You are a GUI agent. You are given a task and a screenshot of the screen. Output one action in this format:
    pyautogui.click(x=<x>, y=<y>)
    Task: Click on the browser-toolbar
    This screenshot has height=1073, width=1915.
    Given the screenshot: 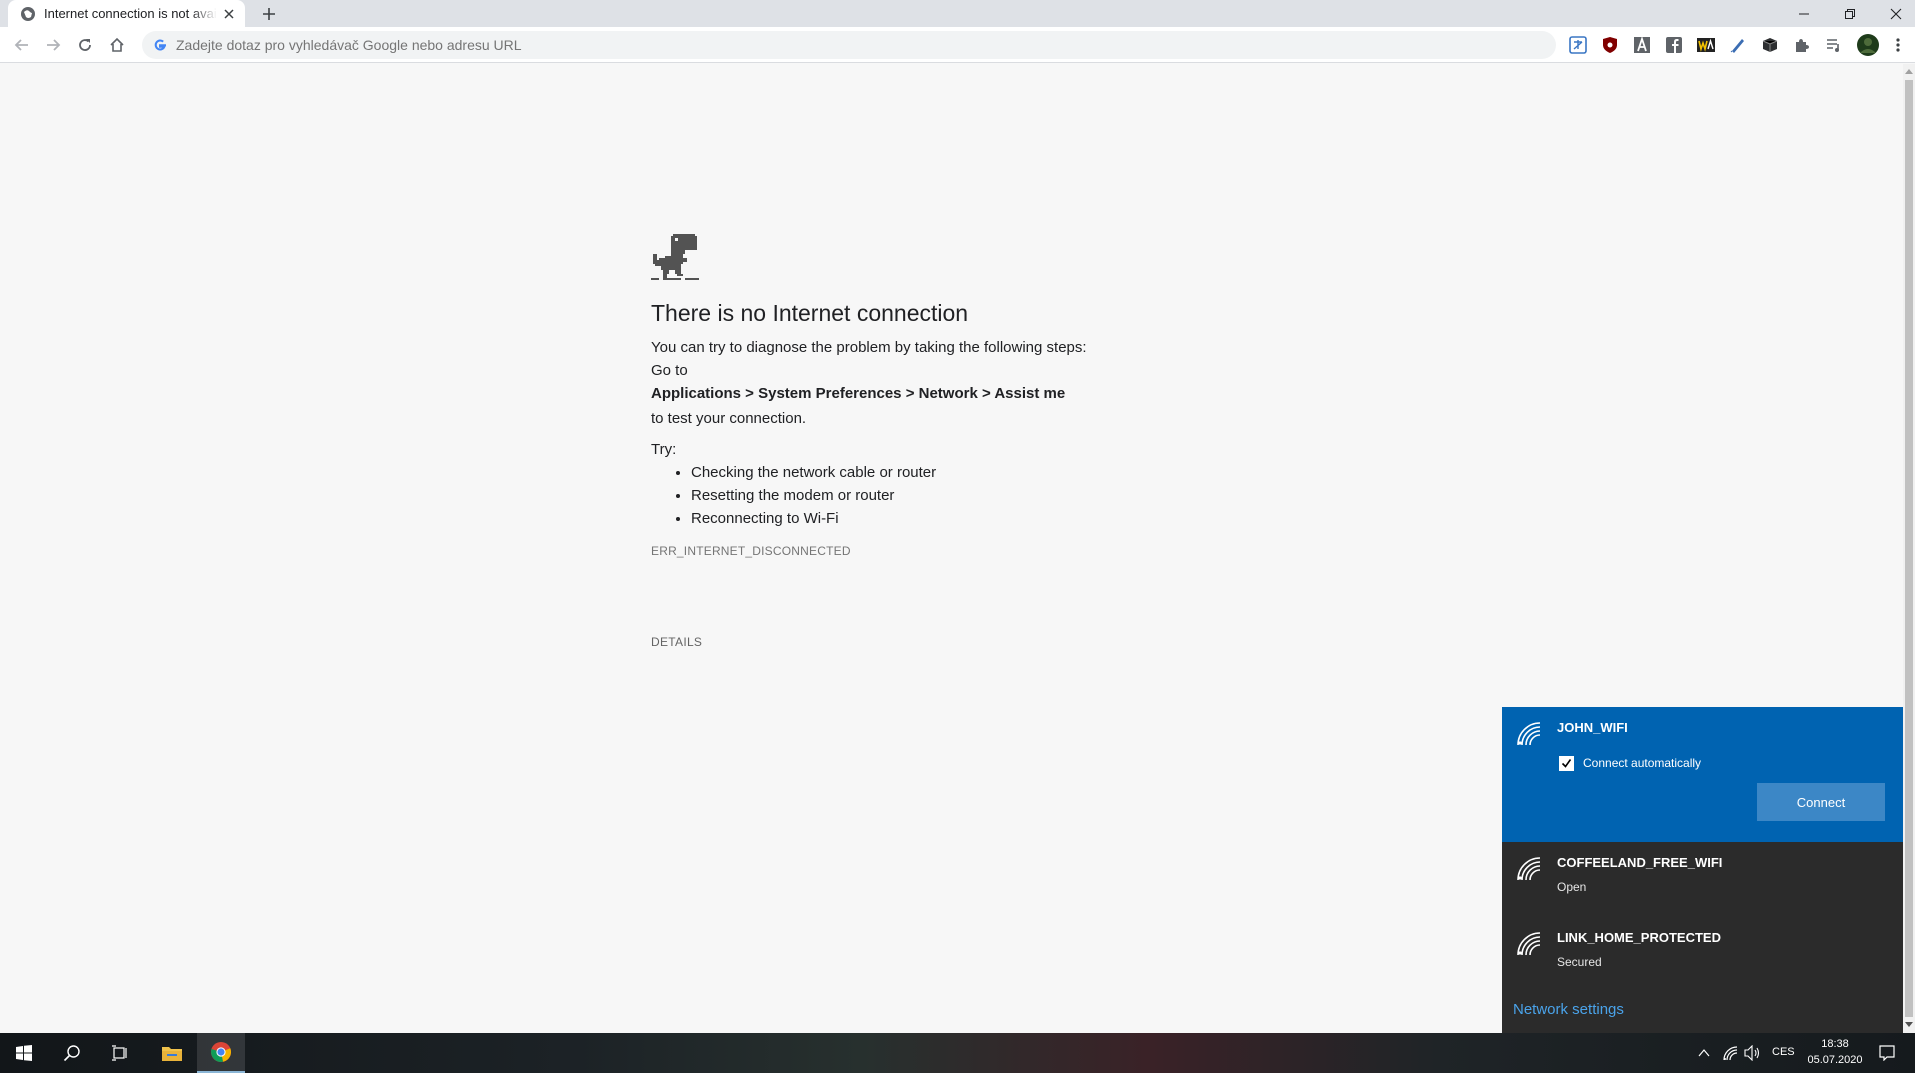 What is the action you would take?
    pyautogui.click(x=957, y=45)
    